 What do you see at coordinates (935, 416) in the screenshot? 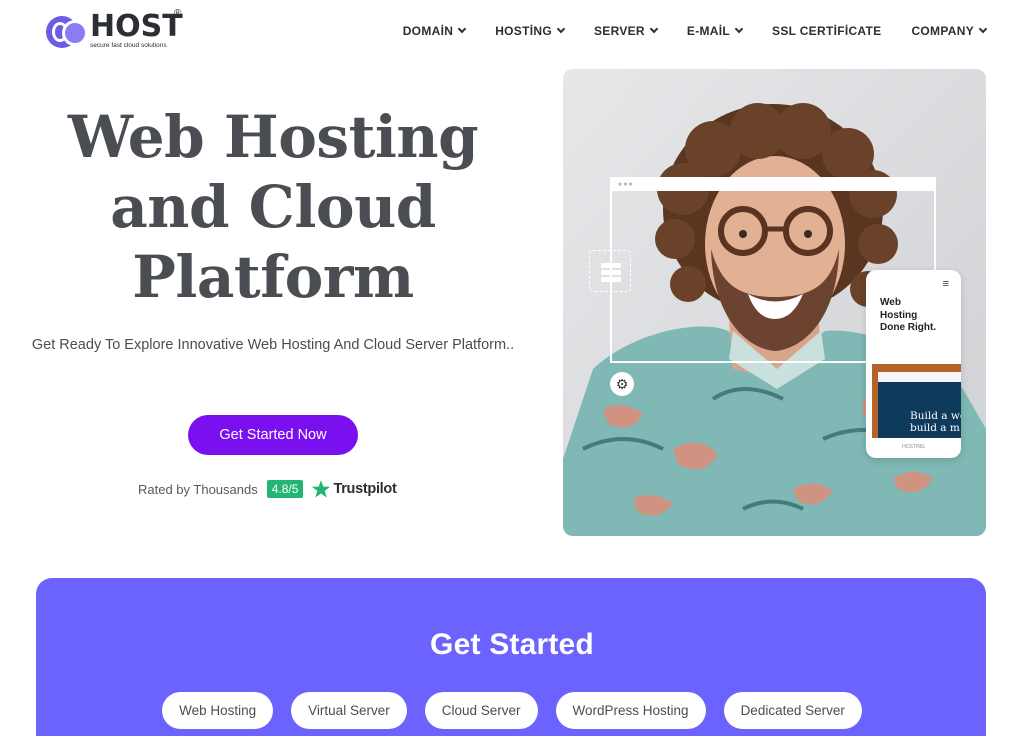
I see `phone-screen-line: Build a we` at bounding box center [935, 416].